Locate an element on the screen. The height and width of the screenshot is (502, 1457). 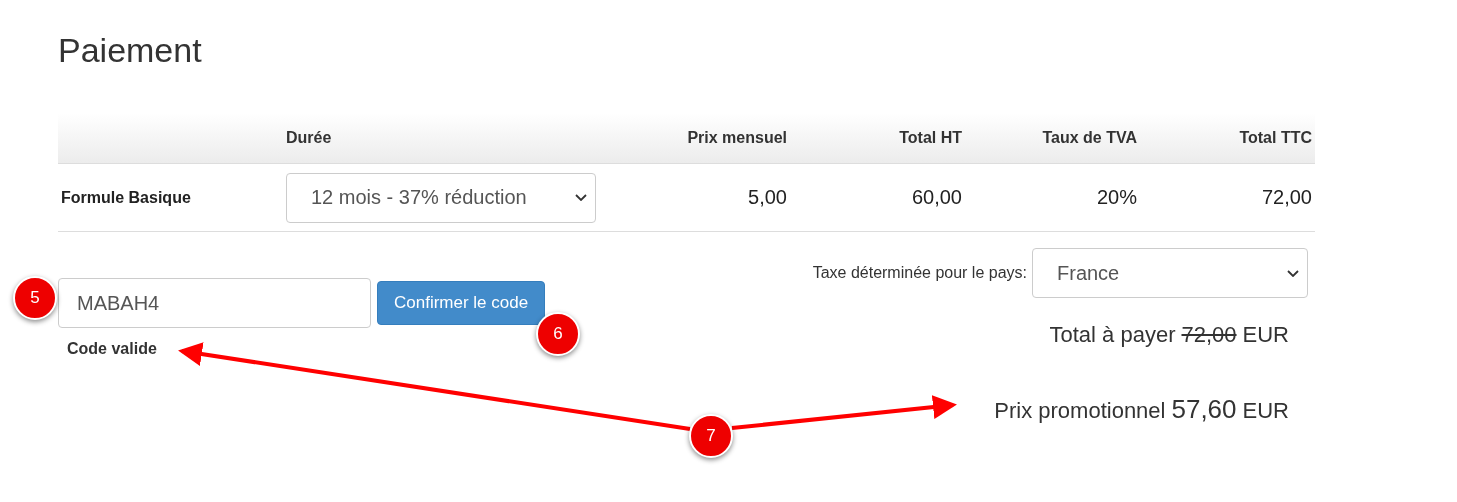
tax-country-label: Taxe déterminée pour le pays: is located at coordinates (919, 273).